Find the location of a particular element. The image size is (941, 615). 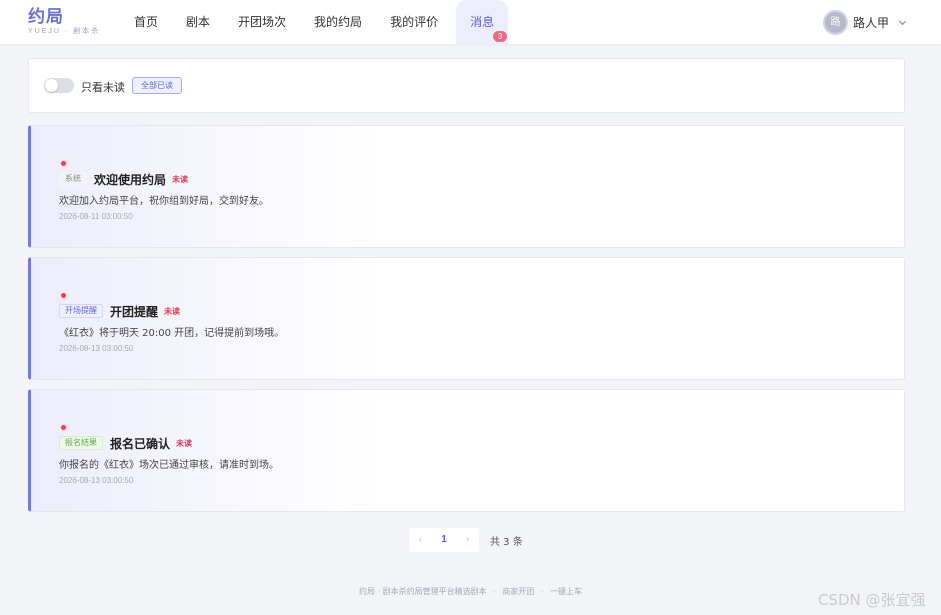

message-type-tag: 系统 is located at coordinates (73, 179).